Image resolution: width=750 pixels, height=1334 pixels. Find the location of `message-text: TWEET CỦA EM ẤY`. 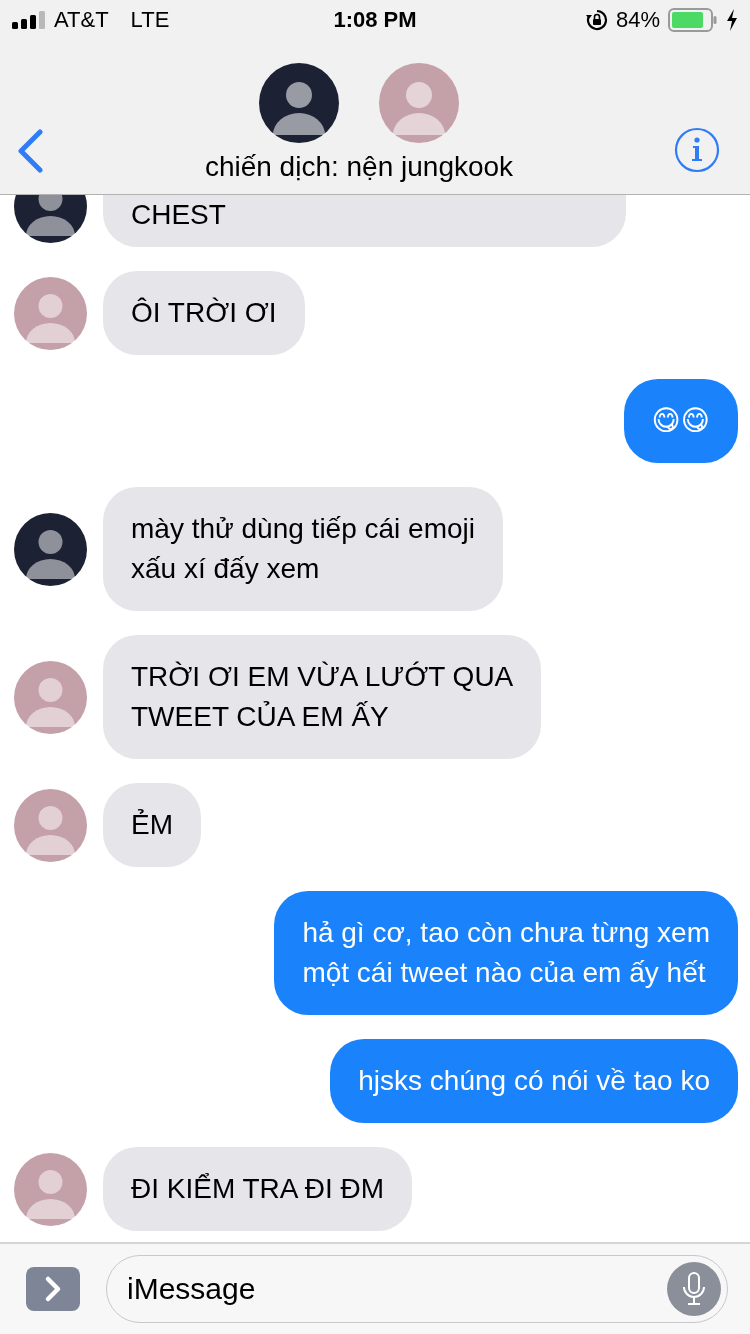

message-text: TWEET CỦA EM ẤY is located at coordinates (260, 717).